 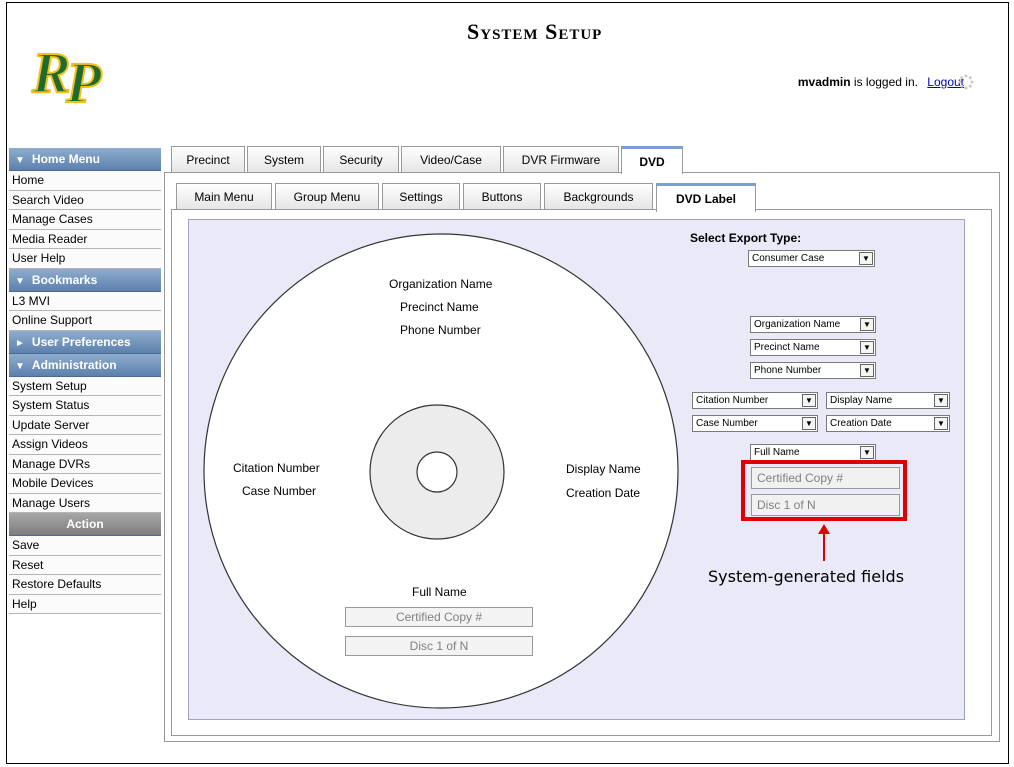 What do you see at coordinates (85, 301) in the screenshot?
I see `sidebar-item-l3-mvi: L3 MVI` at bounding box center [85, 301].